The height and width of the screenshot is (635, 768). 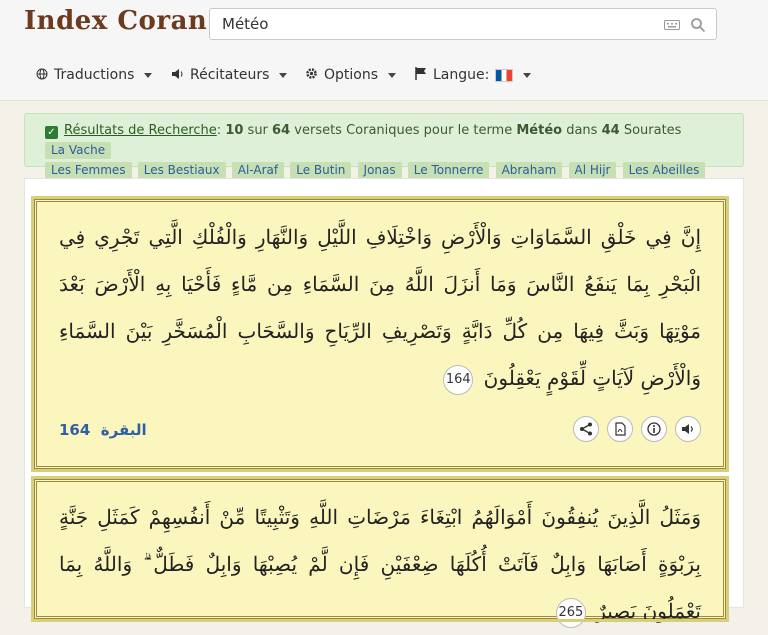 I want to click on sourate-tag: Abraham, so click(x=529, y=170).